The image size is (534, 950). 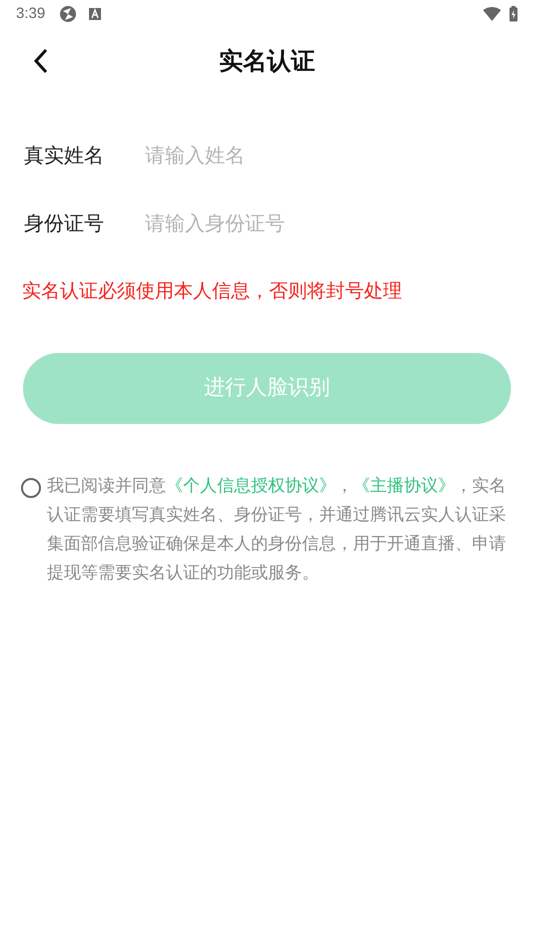 What do you see at coordinates (68, 14) in the screenshot?
I see `sync-icon` at bounding box center [68, 14].